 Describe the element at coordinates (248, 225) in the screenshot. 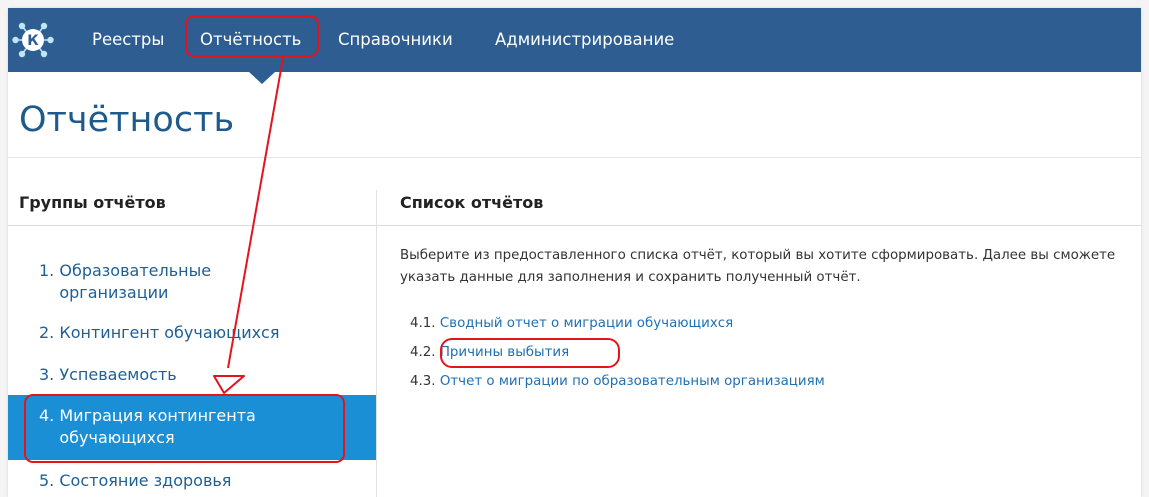

I see `annotation-arrow-icon` at that location.